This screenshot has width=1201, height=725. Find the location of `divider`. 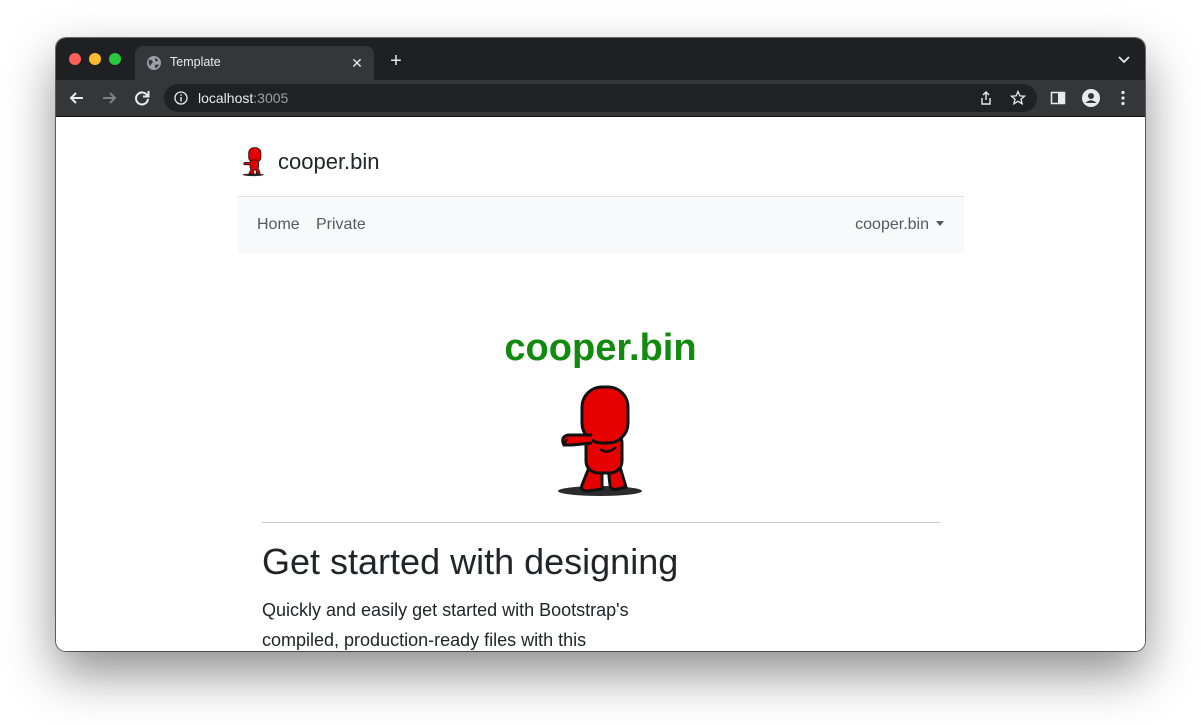

divider is located at coordinates (601, 522).